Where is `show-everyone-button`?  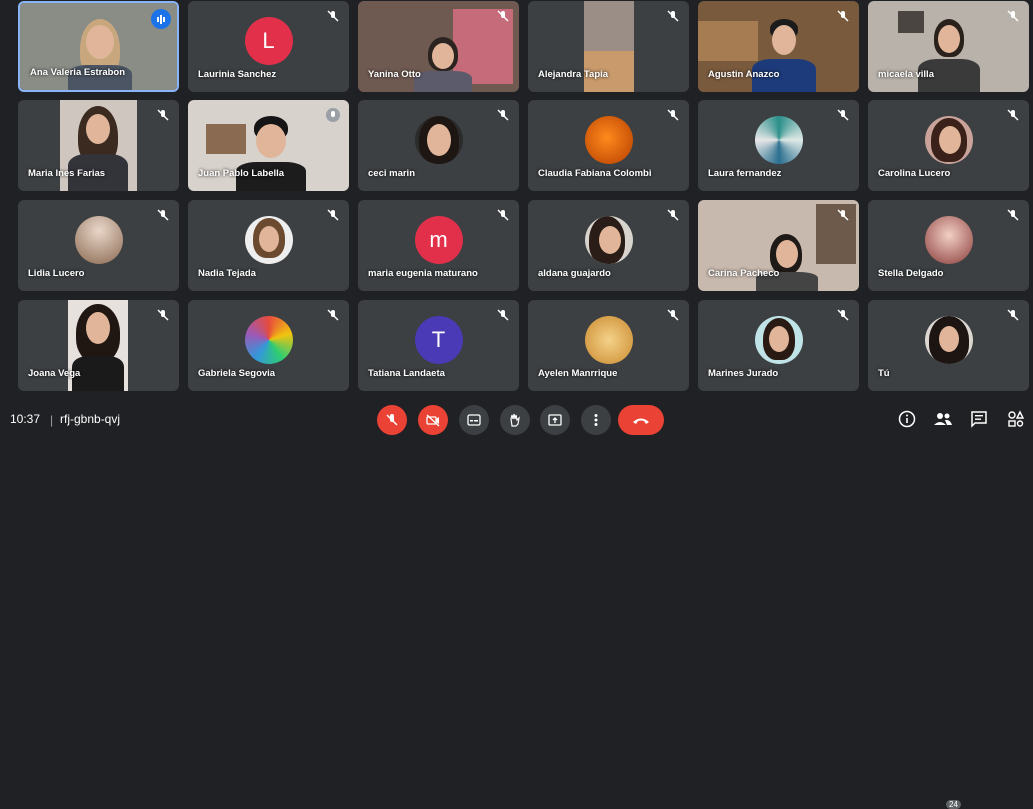 show-everyone-button is located at coordinates (943, 419).